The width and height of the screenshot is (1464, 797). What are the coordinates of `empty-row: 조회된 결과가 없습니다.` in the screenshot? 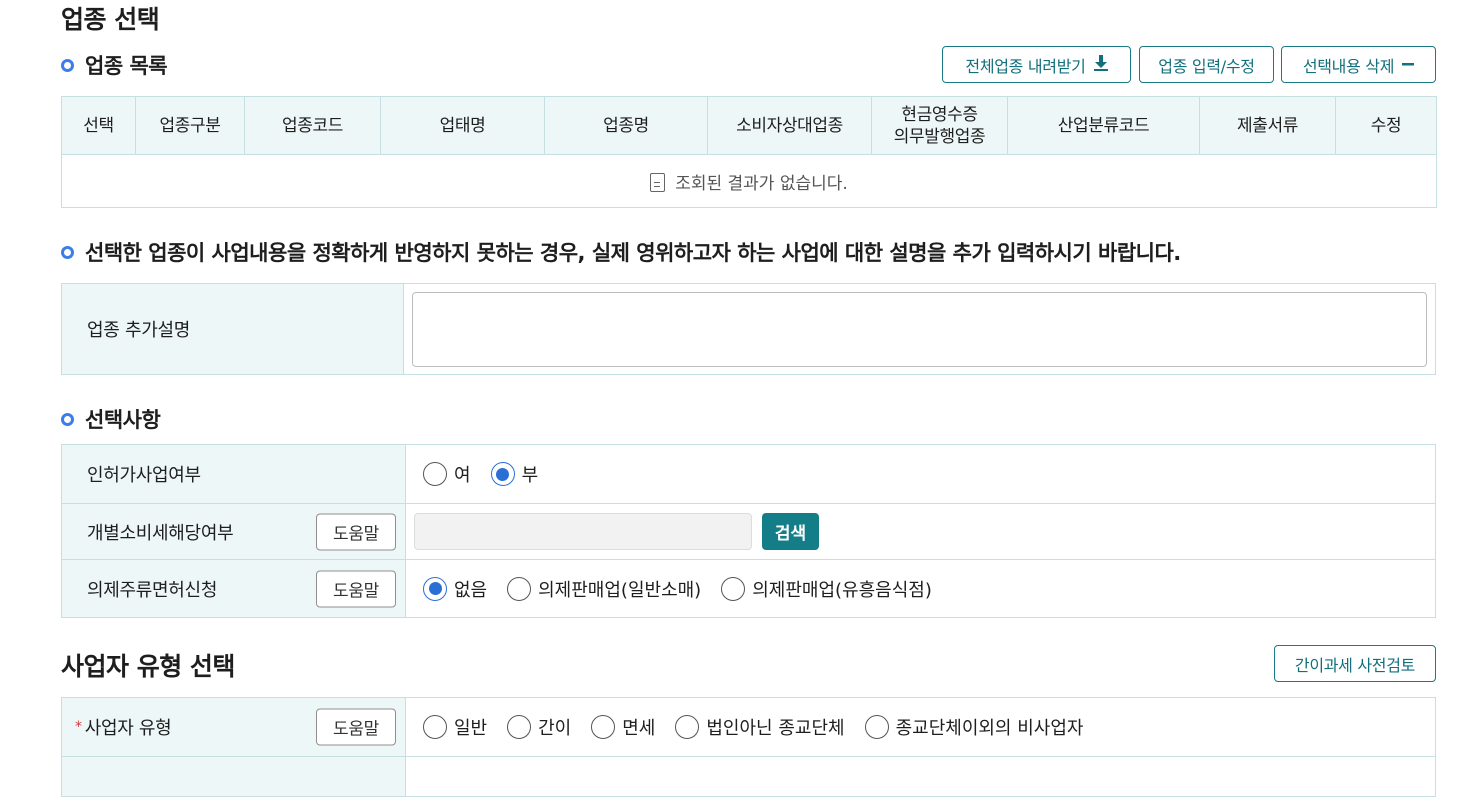 It's located at (749, 181).